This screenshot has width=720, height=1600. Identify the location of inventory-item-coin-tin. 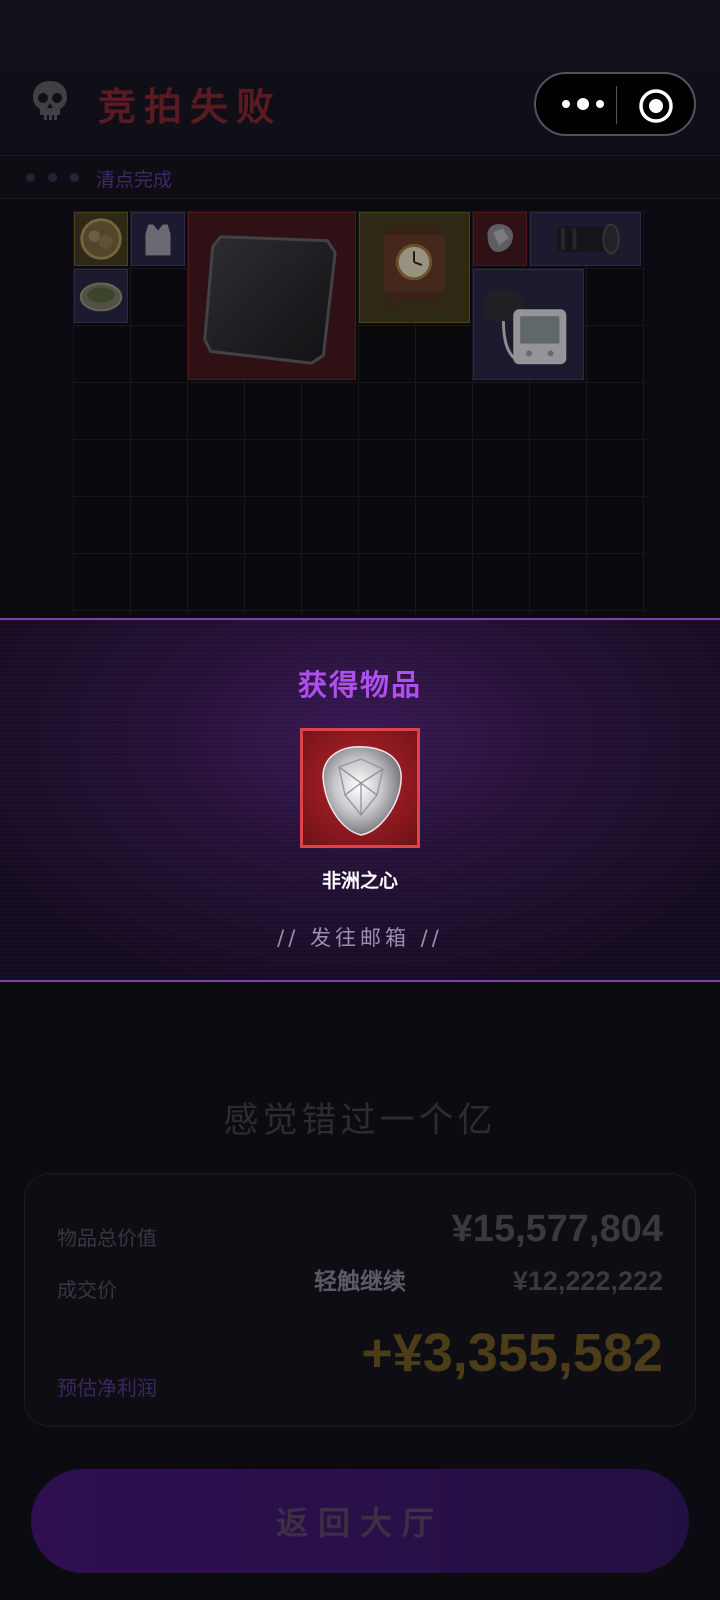
(101, 239).